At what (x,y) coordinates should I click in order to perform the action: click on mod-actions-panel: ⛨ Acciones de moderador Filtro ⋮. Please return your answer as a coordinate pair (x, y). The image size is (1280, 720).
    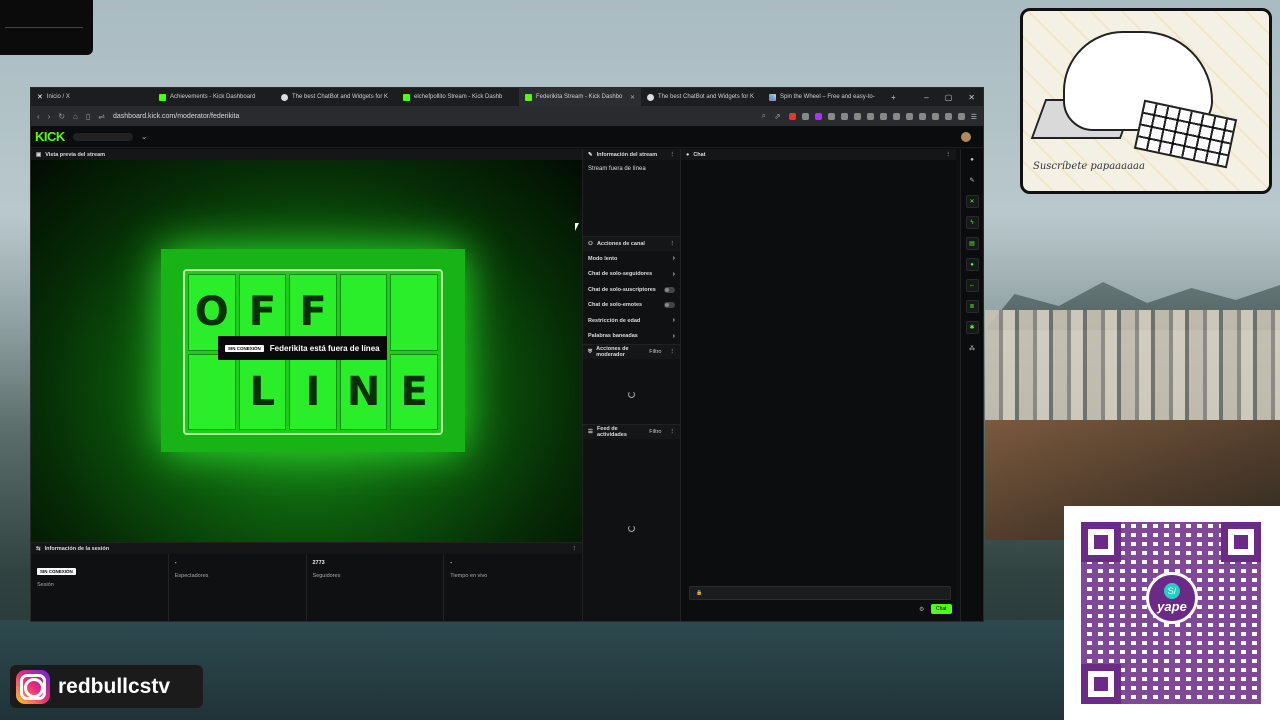
    Looking at the image, I should click on (631, 385).